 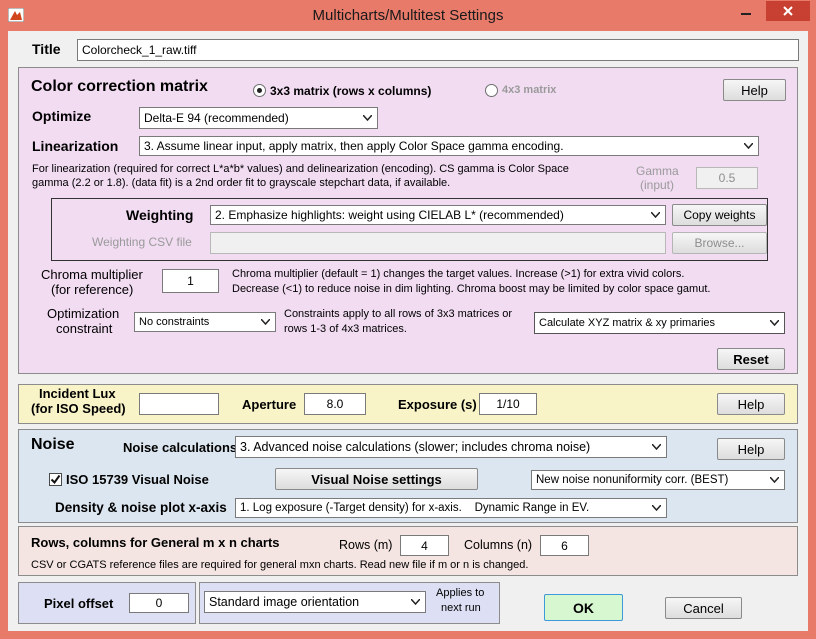 What do you see at coordinates (351, 91) in the screenshot?
I see `radio-3x3-label: 3x3 matrix (rows x columns)` at bounding box center [351, 91].